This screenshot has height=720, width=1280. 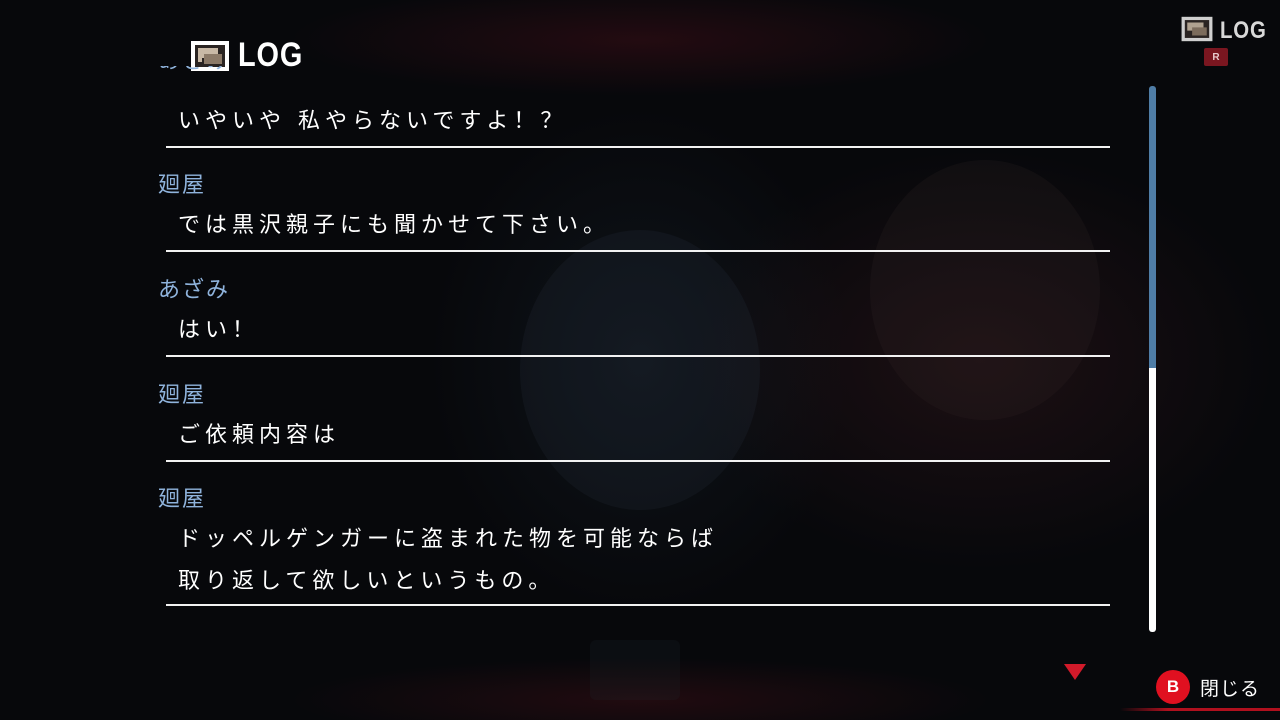 I want to click on log-scrollbar, so click(x=1152, y=359).